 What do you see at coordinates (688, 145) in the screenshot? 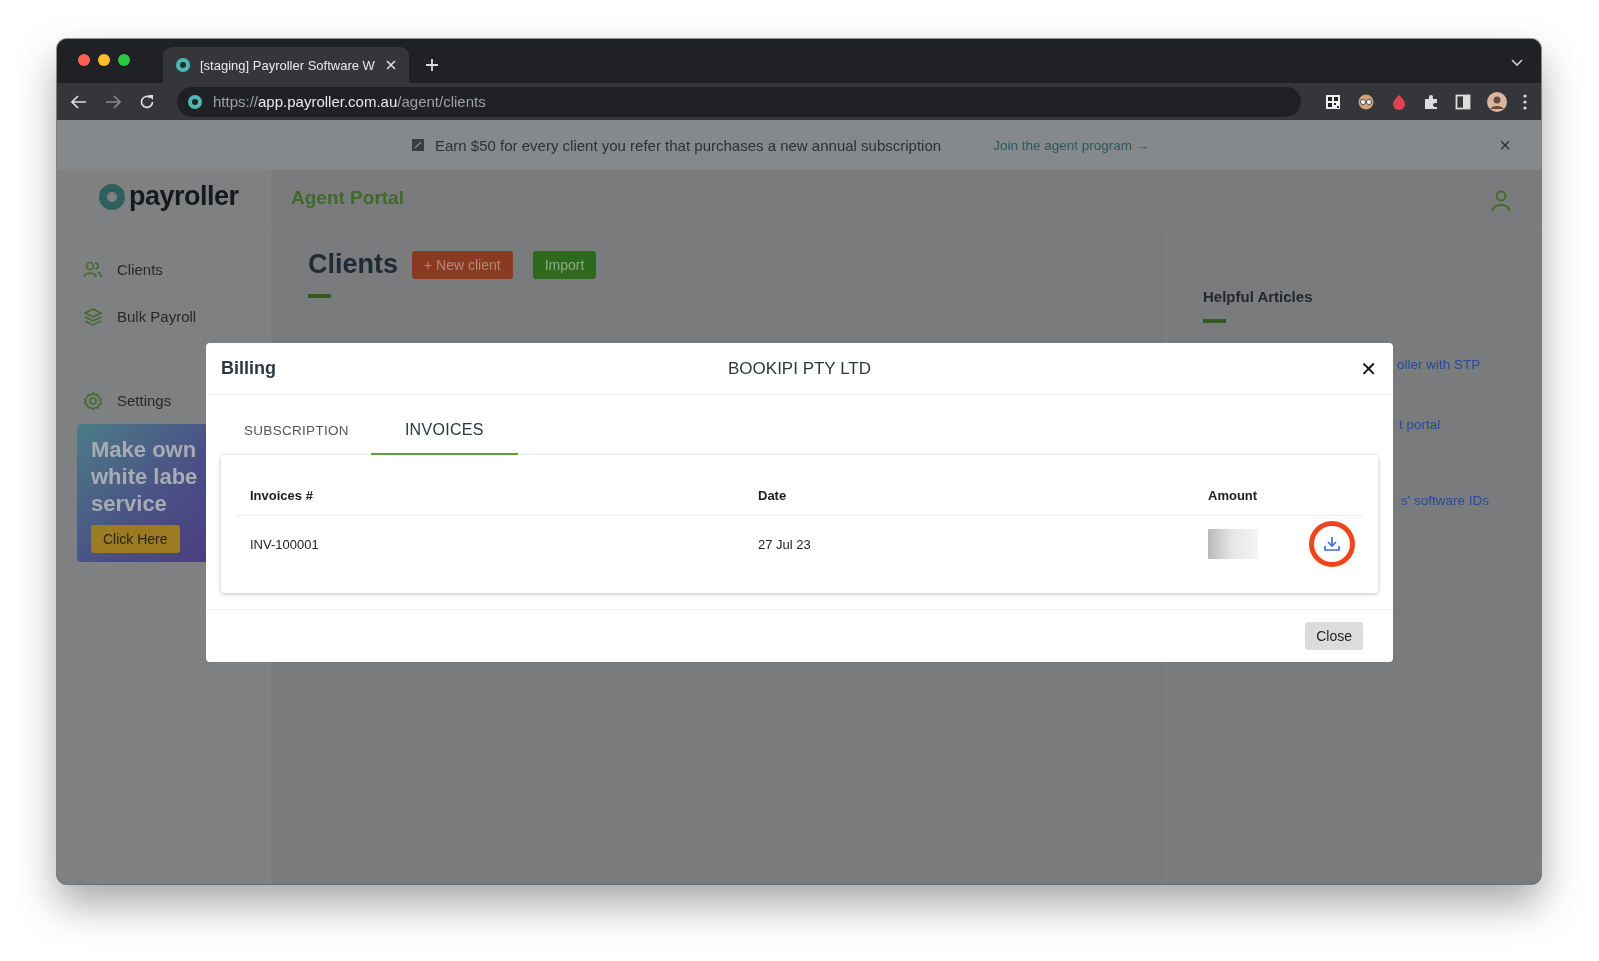
I see `banner-text: Earn $50 for every client you refer that purchases a new annual subscription` at bounding box center [688, 145].